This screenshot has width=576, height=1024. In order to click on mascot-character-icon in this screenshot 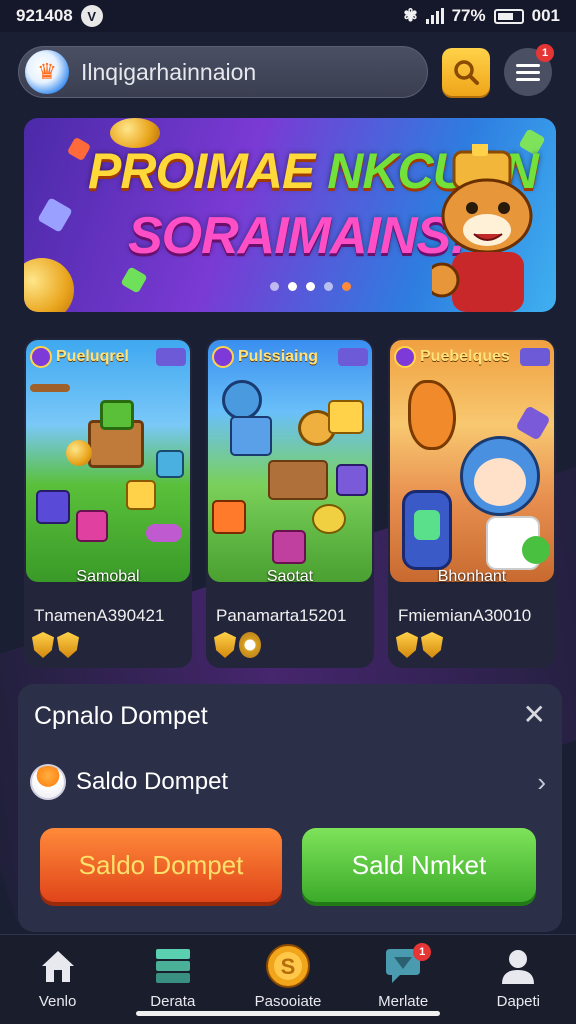, I will do `click(482, 228)`.